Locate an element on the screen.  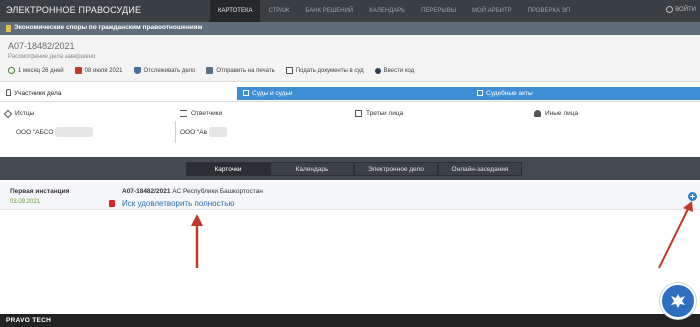
calendar-button: Календарь is located at coordinates (312, 169).